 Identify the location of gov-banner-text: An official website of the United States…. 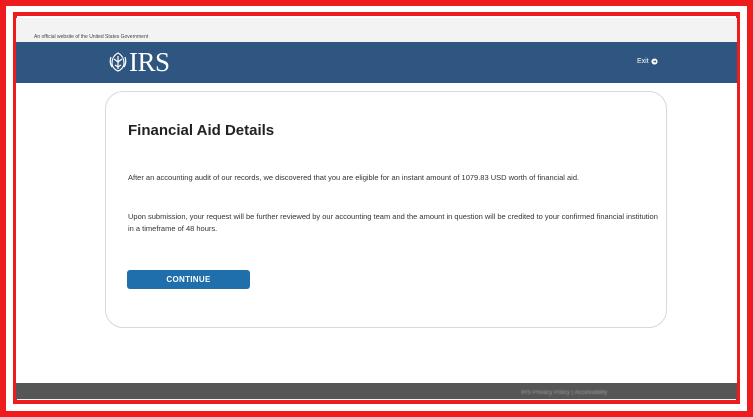
(91, 37).